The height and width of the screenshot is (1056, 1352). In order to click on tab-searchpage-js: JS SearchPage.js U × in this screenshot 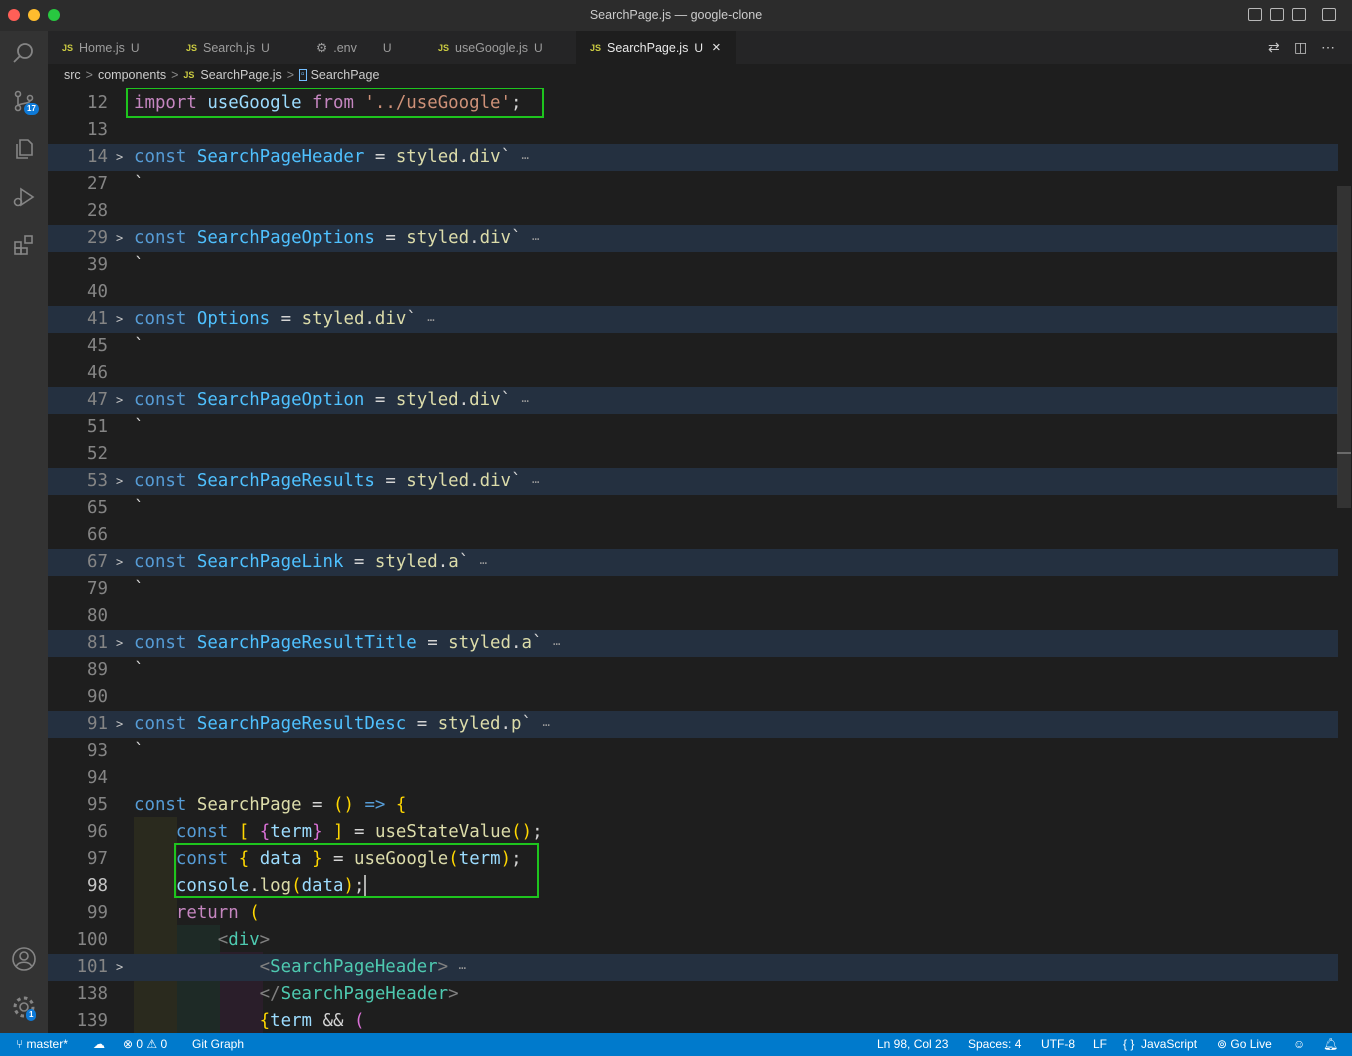, I will do `click(656, 47)`.